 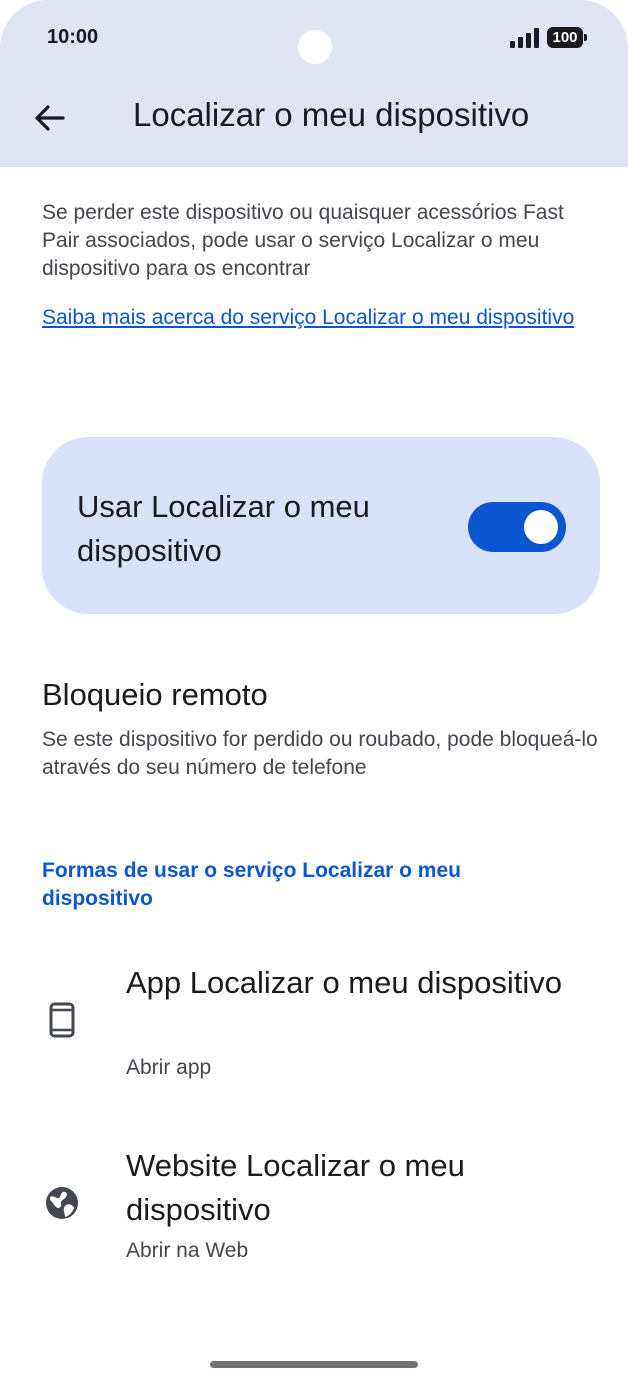 I want to click on globe-icon, so click(x=62, y=1203).